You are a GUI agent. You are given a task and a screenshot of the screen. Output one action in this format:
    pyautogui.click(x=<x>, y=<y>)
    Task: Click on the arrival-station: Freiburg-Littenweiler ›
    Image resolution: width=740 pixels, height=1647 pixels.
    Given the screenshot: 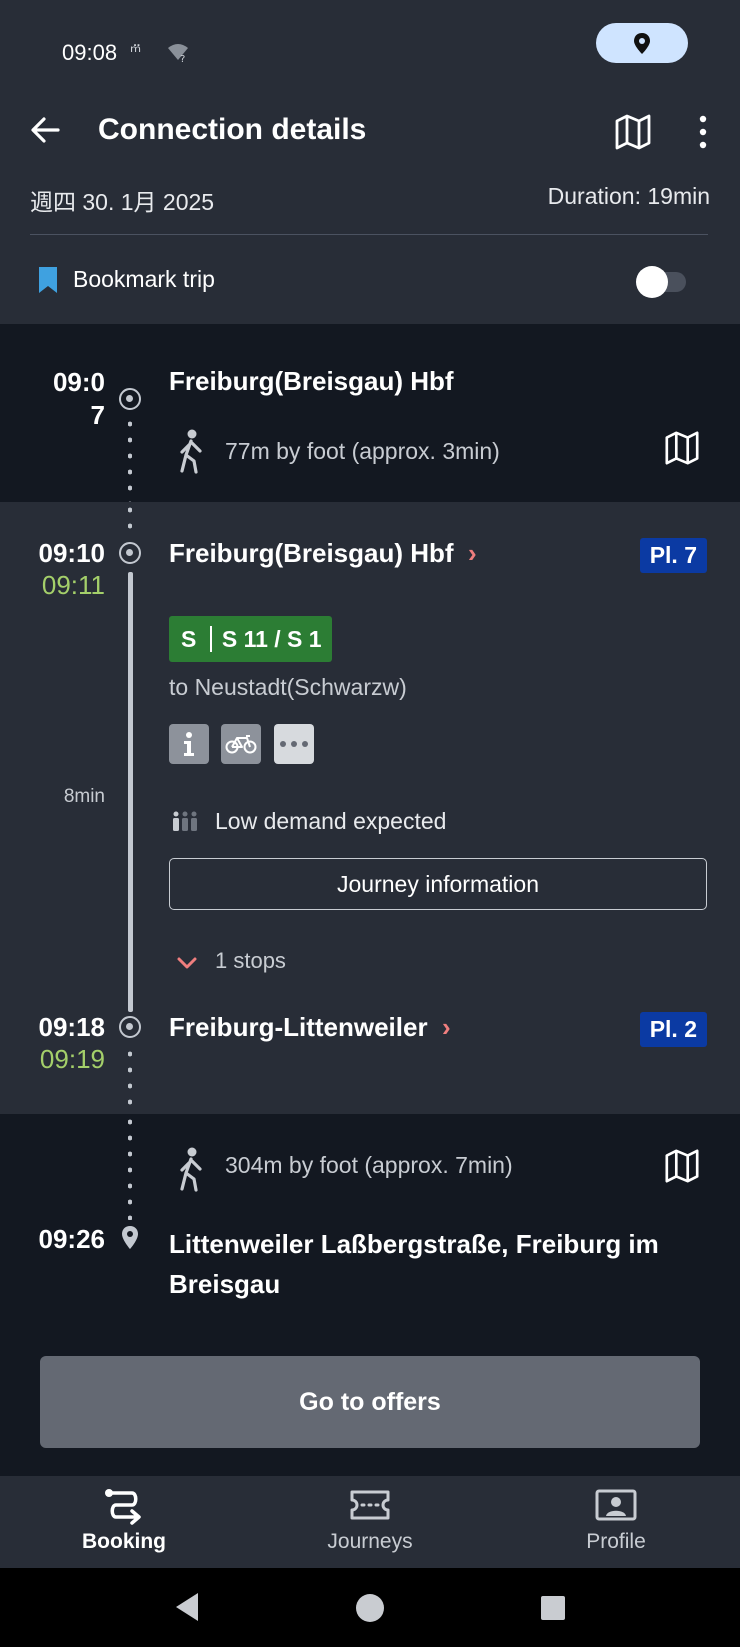 What is the action you would take?
    pyautogui.click(x=310, y=1027)
    